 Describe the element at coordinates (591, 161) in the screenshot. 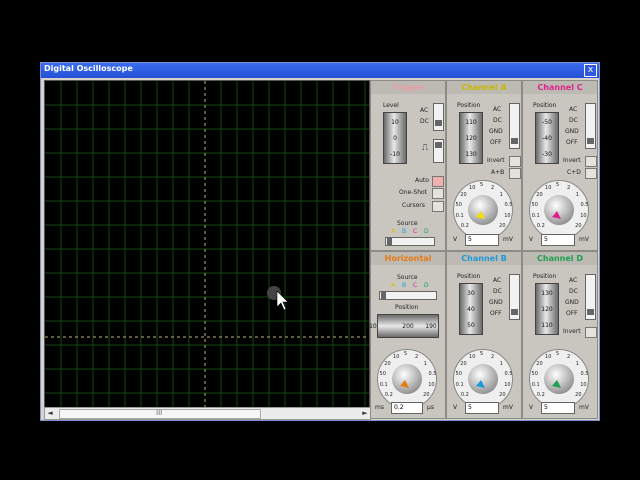

I see `channel-c-invert-button` at that location.